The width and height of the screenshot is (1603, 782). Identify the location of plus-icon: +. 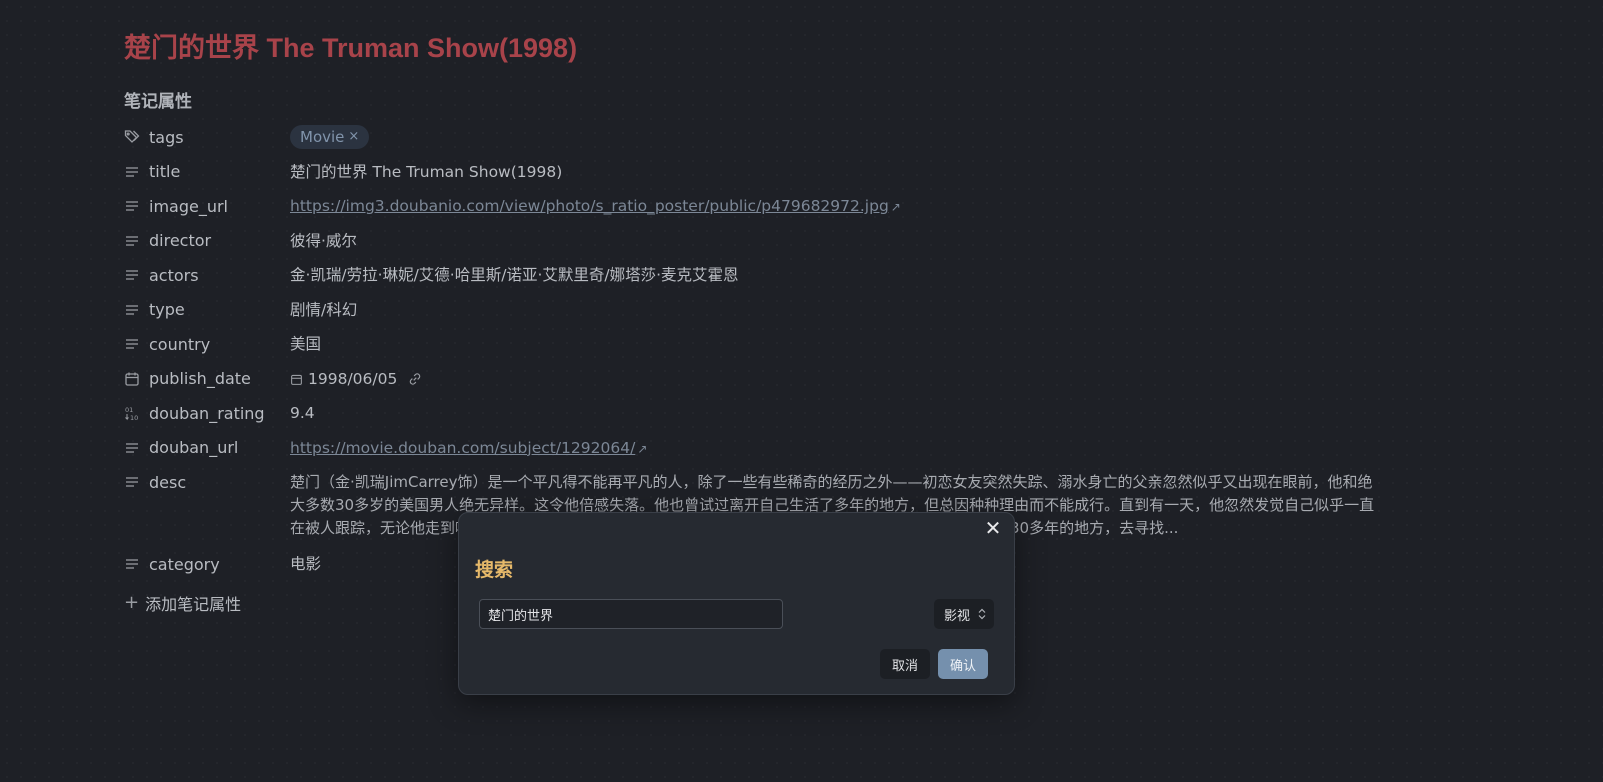
(132, 602).